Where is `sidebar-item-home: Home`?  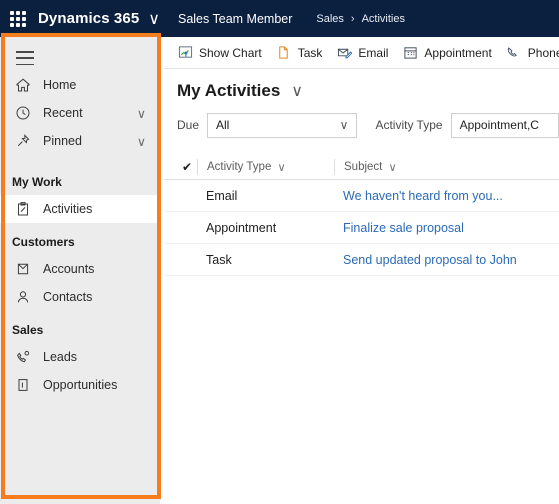
sidebar-item-home: Home is located at coordinates (80, 85).